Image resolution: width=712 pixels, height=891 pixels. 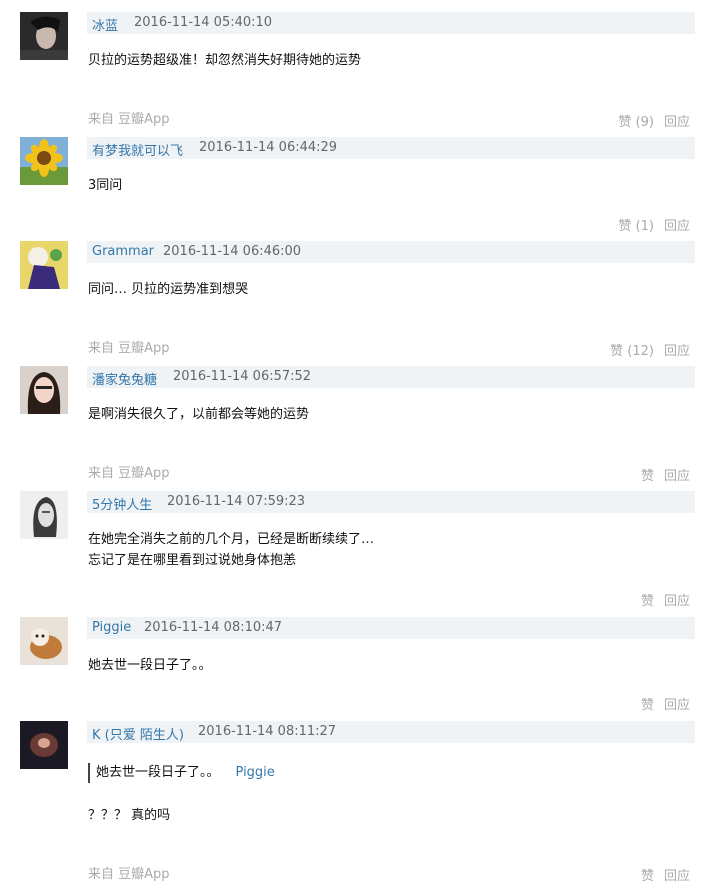 I want to click on comment-time: 2016-11-14 08:10:47, so click(x=213, y=627).